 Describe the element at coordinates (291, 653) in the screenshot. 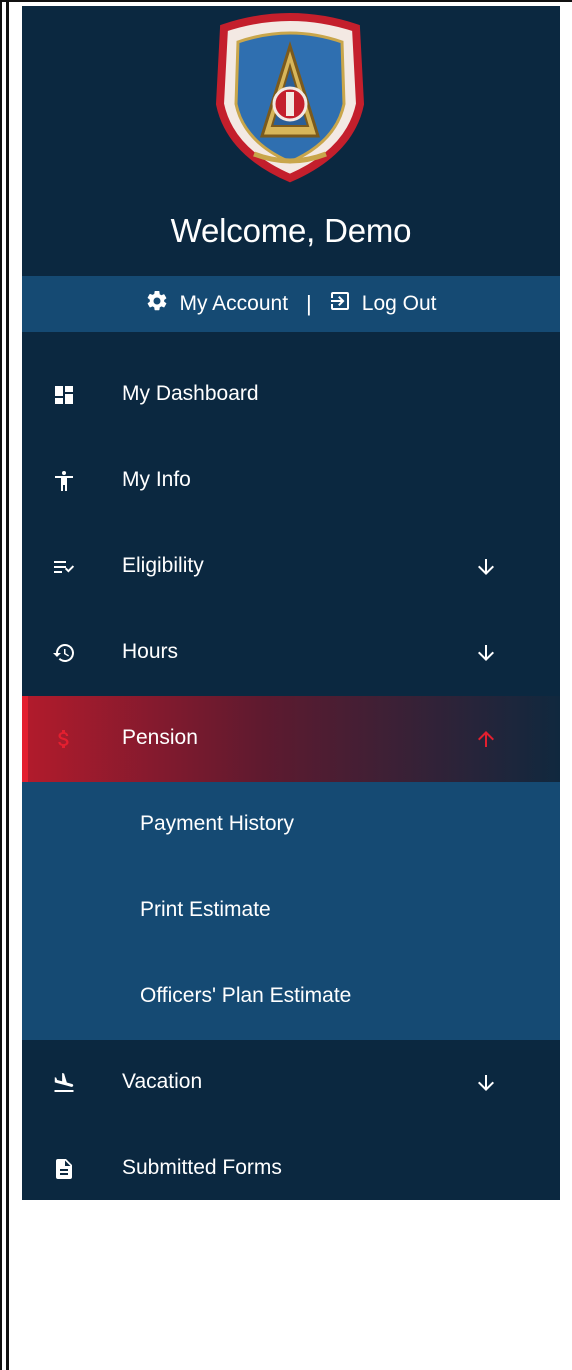

I see `nav-item-hours: Hours` at that location.